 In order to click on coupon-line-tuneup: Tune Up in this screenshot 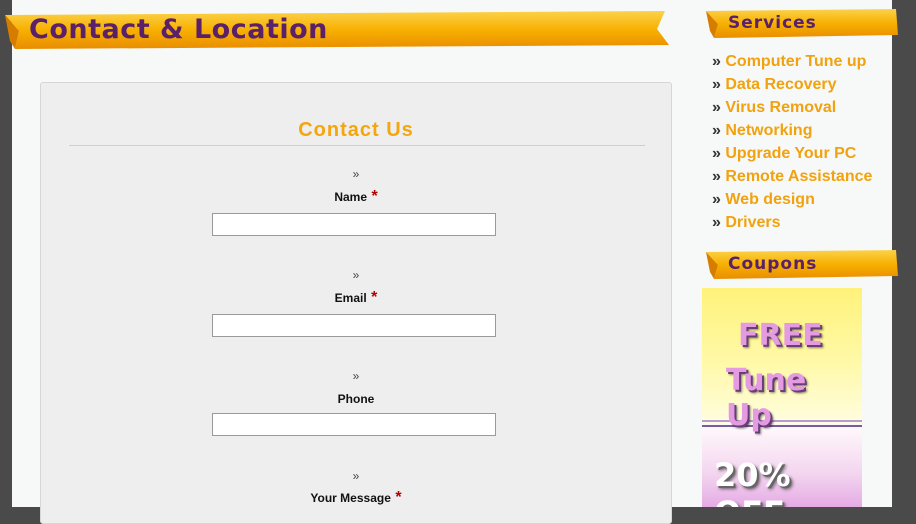, I will do `click(766, 398)`.